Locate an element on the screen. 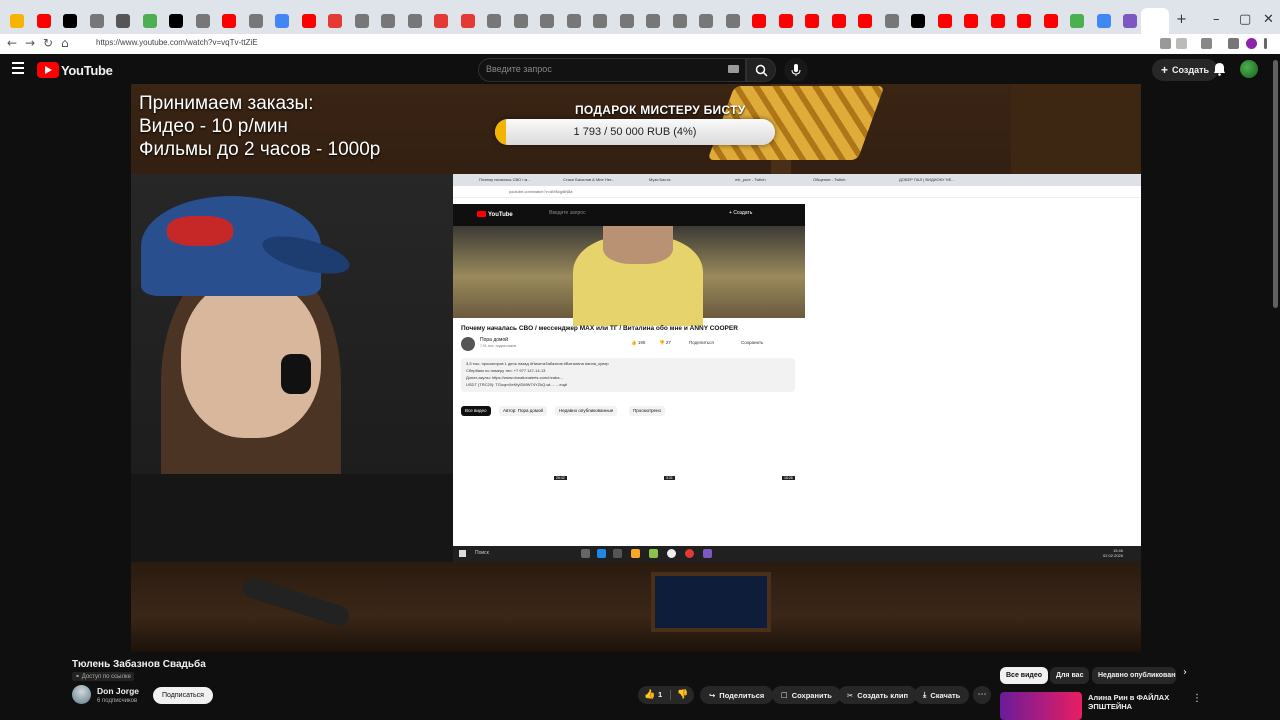  save-button: ☐ Сохранить is located at coordinates (806, 695).